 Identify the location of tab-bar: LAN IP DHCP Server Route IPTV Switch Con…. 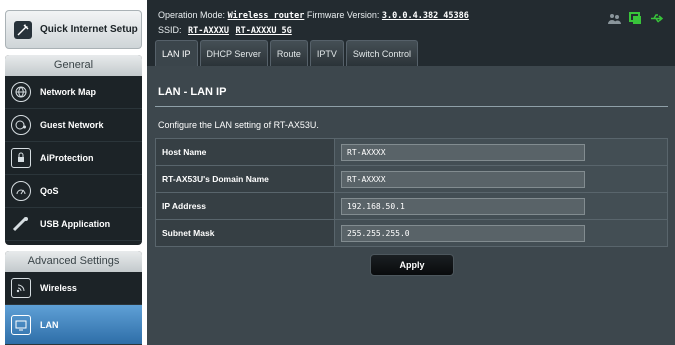
(286, 53).